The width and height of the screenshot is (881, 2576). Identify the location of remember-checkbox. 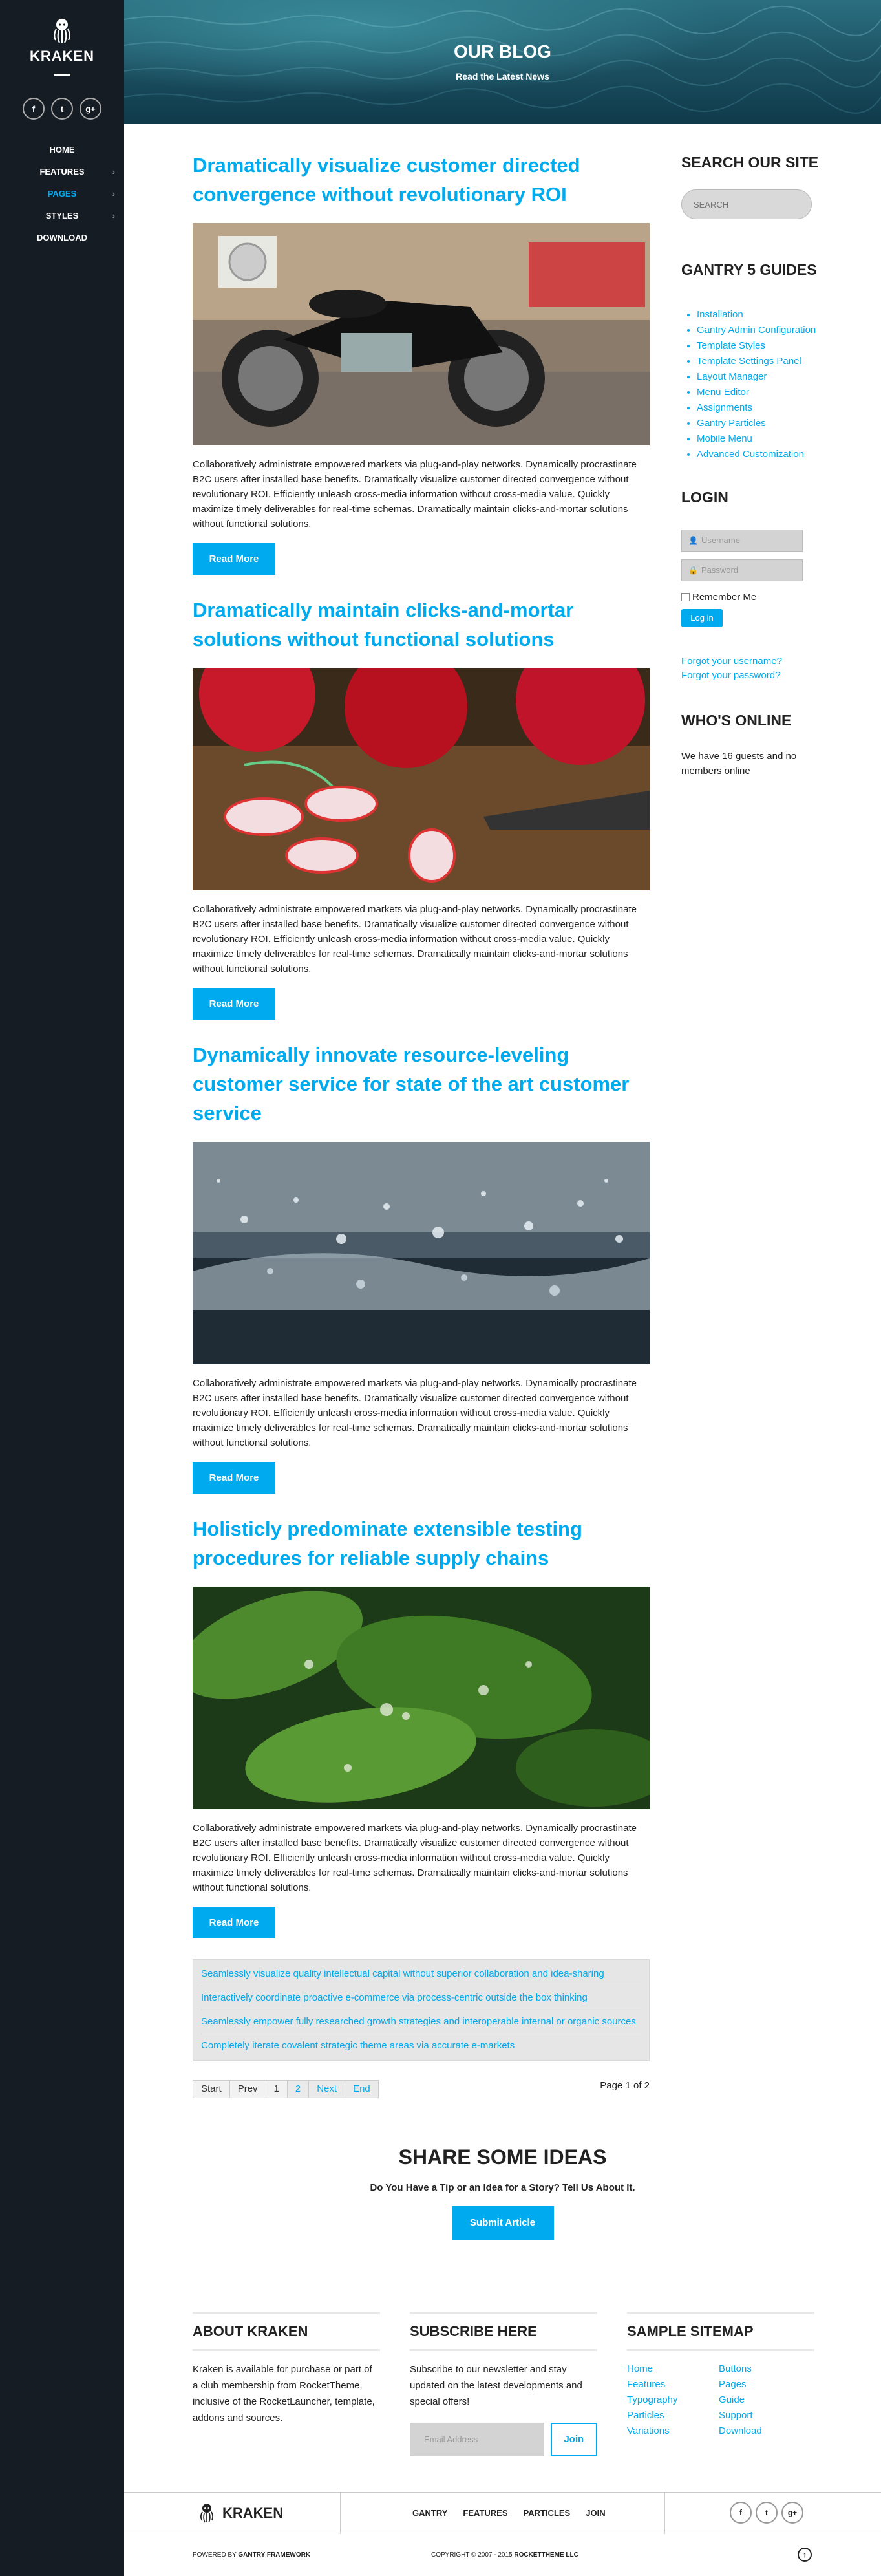
(686, 597).